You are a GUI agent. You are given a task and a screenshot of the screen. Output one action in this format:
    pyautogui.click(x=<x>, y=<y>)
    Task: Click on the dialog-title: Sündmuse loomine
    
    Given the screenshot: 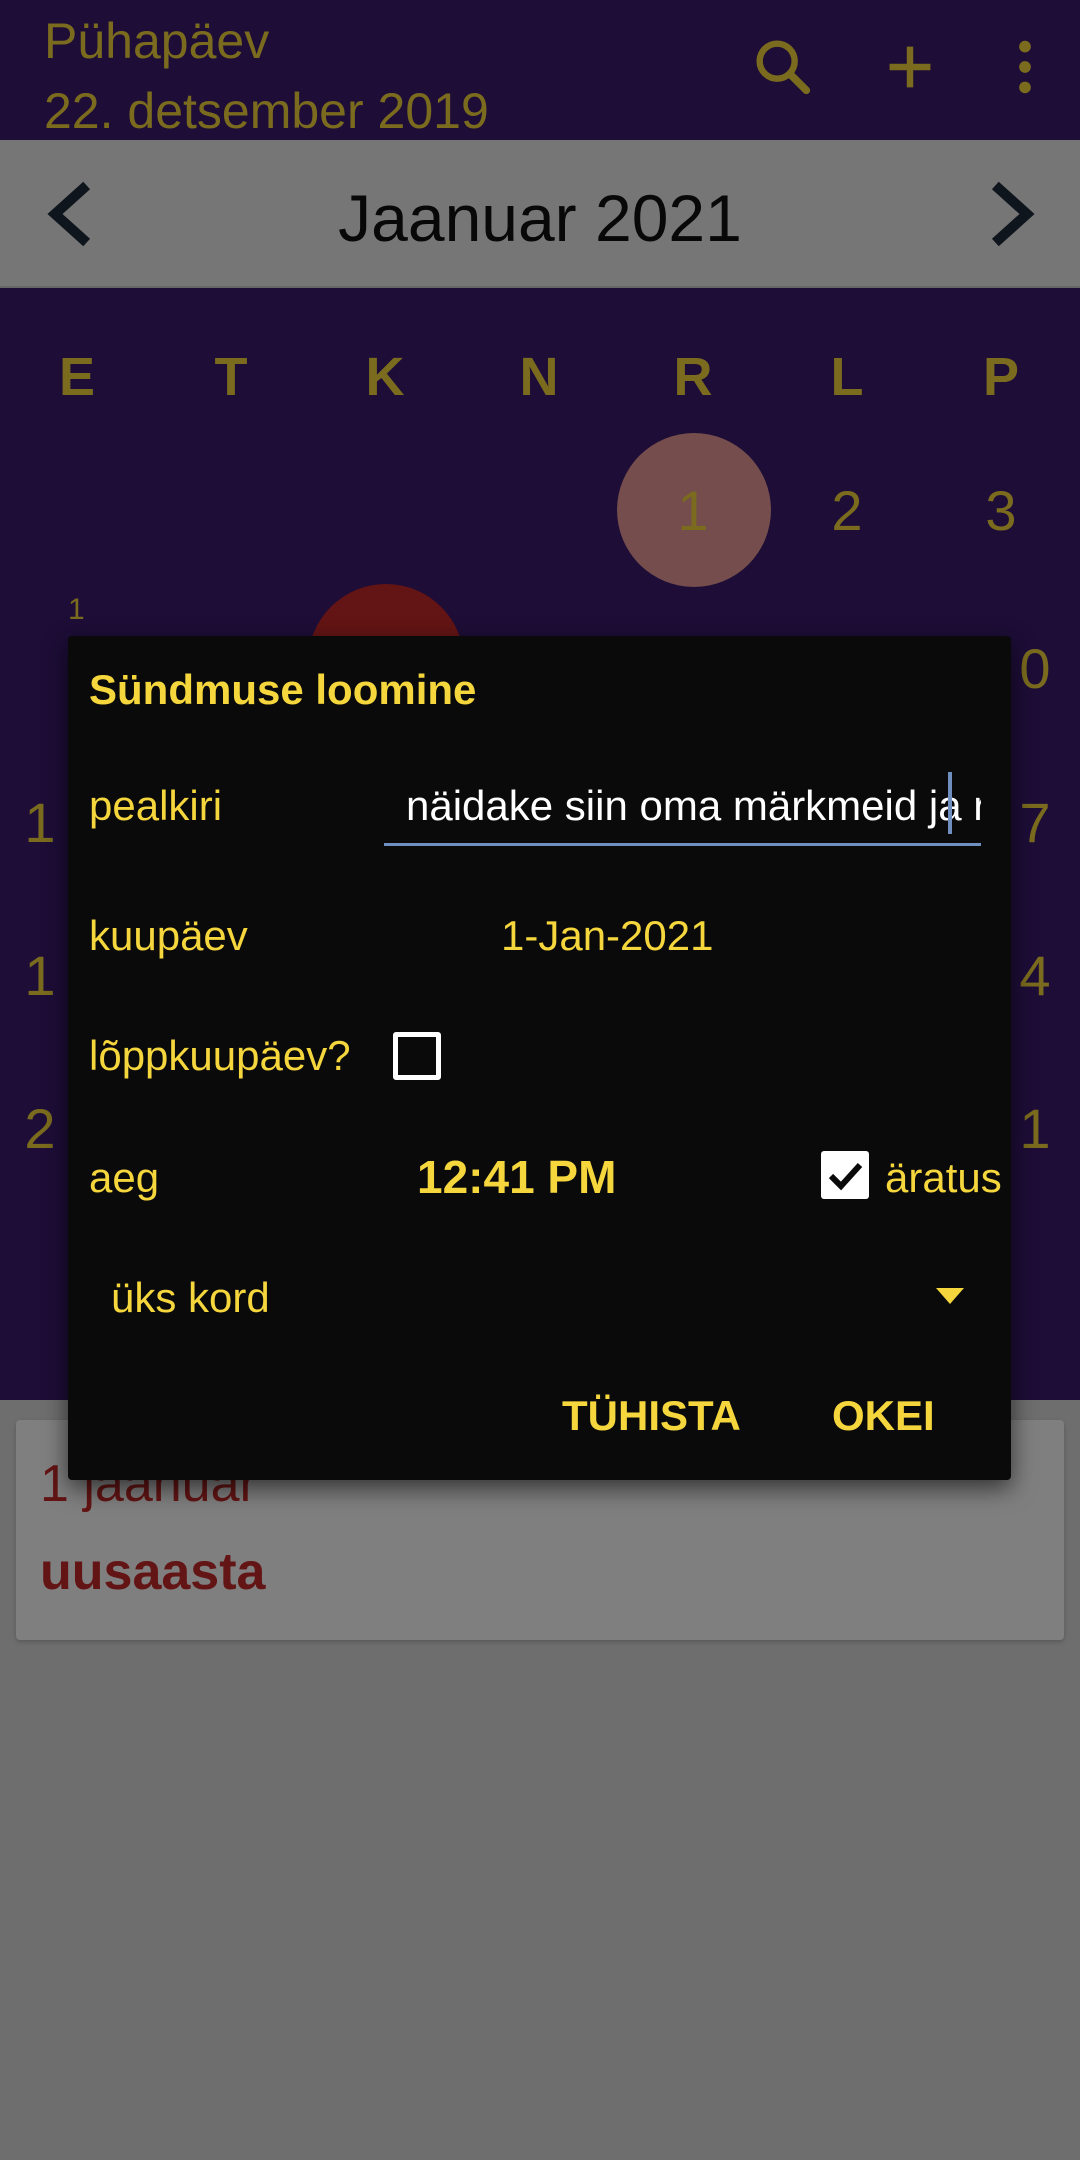 What is the action you would take?
    pyautogui.click(x=283, y=689)
    